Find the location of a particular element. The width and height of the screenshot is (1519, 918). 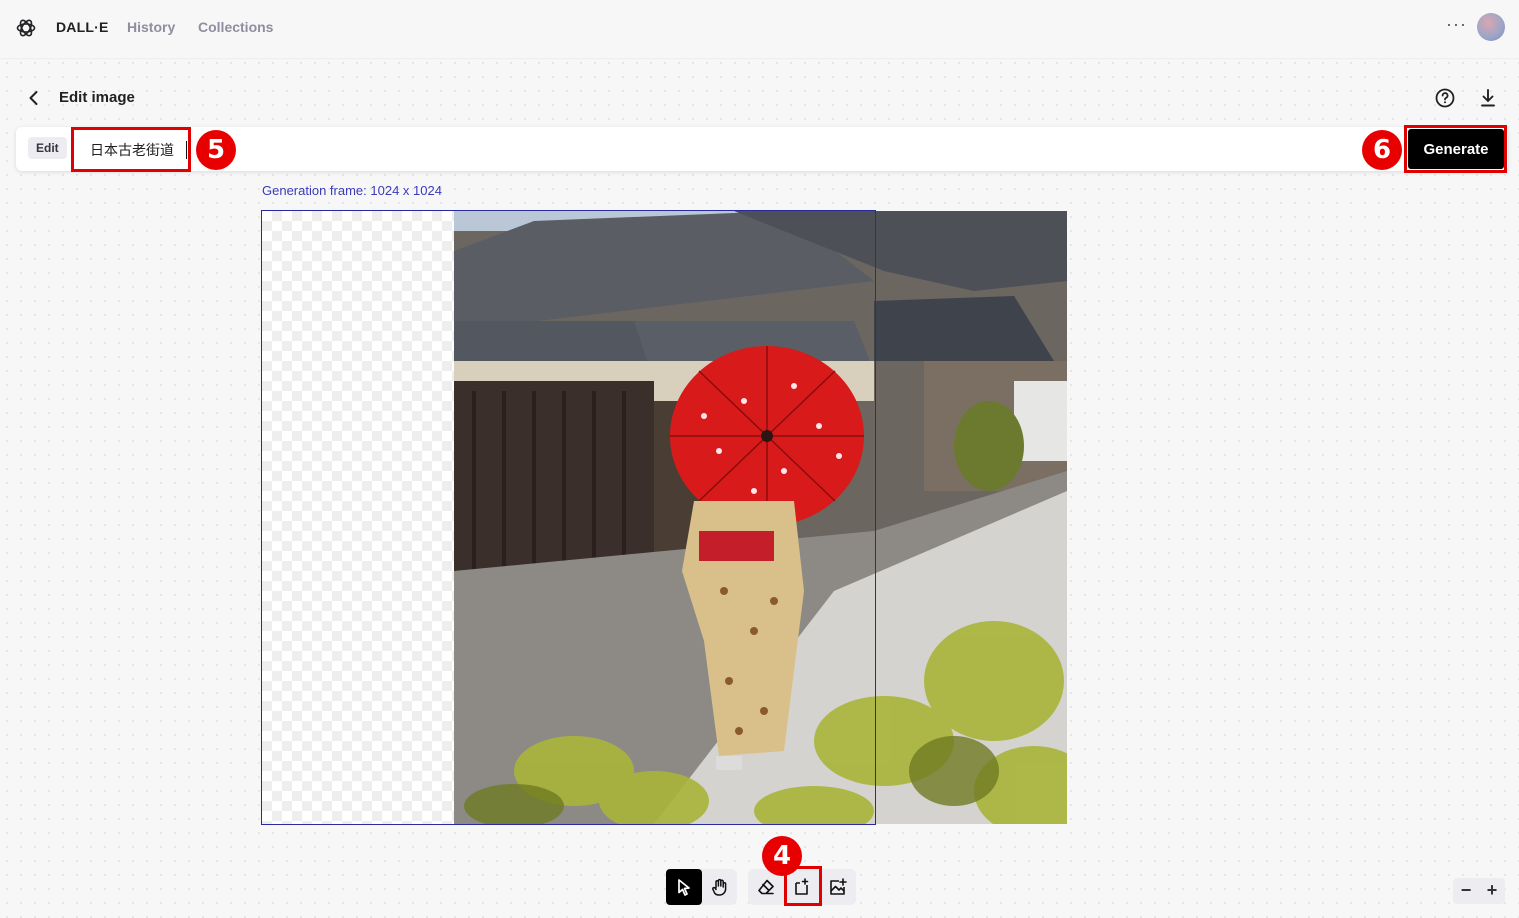

step-marker-6: 6 is located at coordinates (1382, 150).